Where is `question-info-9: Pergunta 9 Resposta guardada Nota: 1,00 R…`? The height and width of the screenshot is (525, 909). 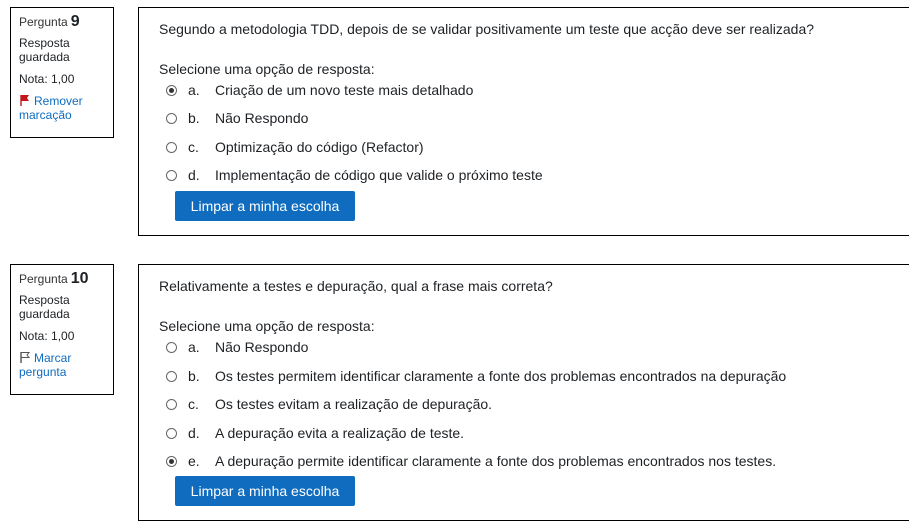
question-info-9: Pergunta 9 Resposta guardada Nota: 1,00 R… is located at coordinates (62, 72).